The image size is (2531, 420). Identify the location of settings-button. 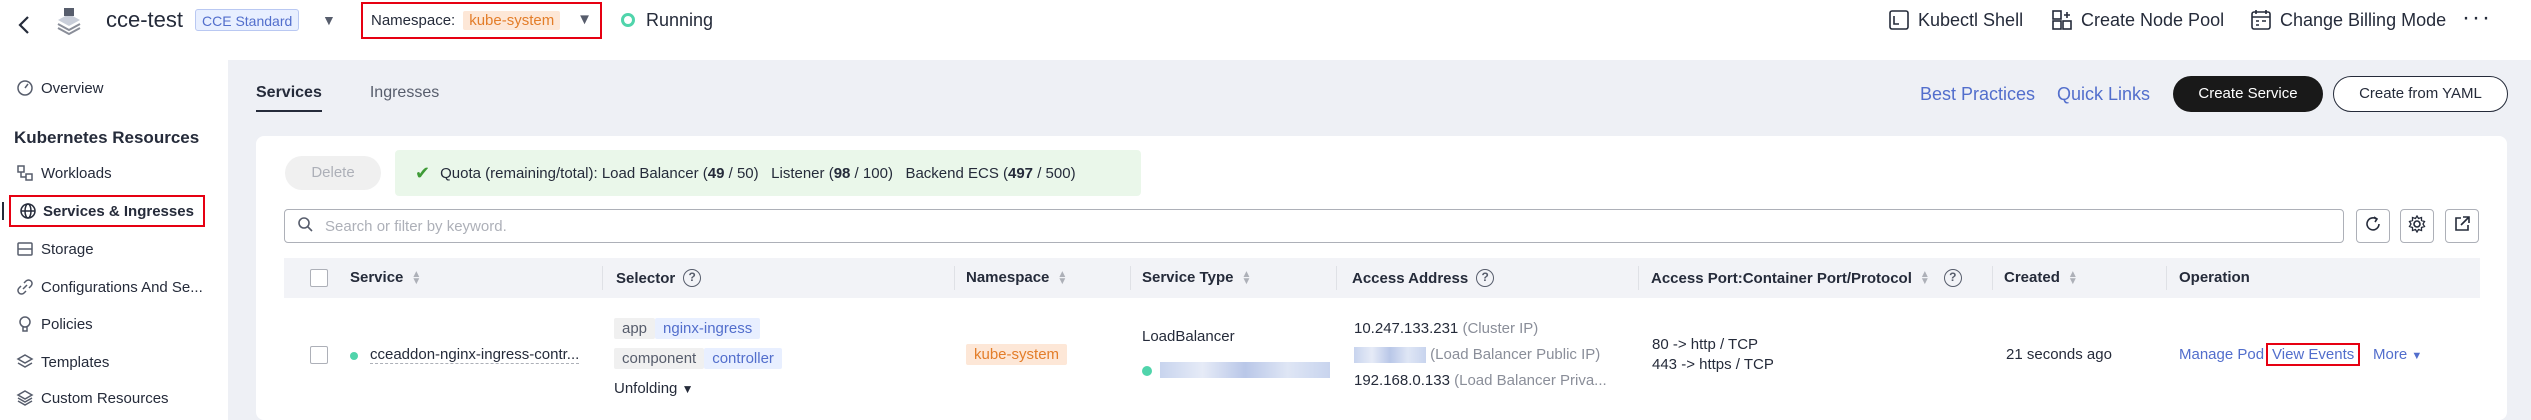
(2417, 226).